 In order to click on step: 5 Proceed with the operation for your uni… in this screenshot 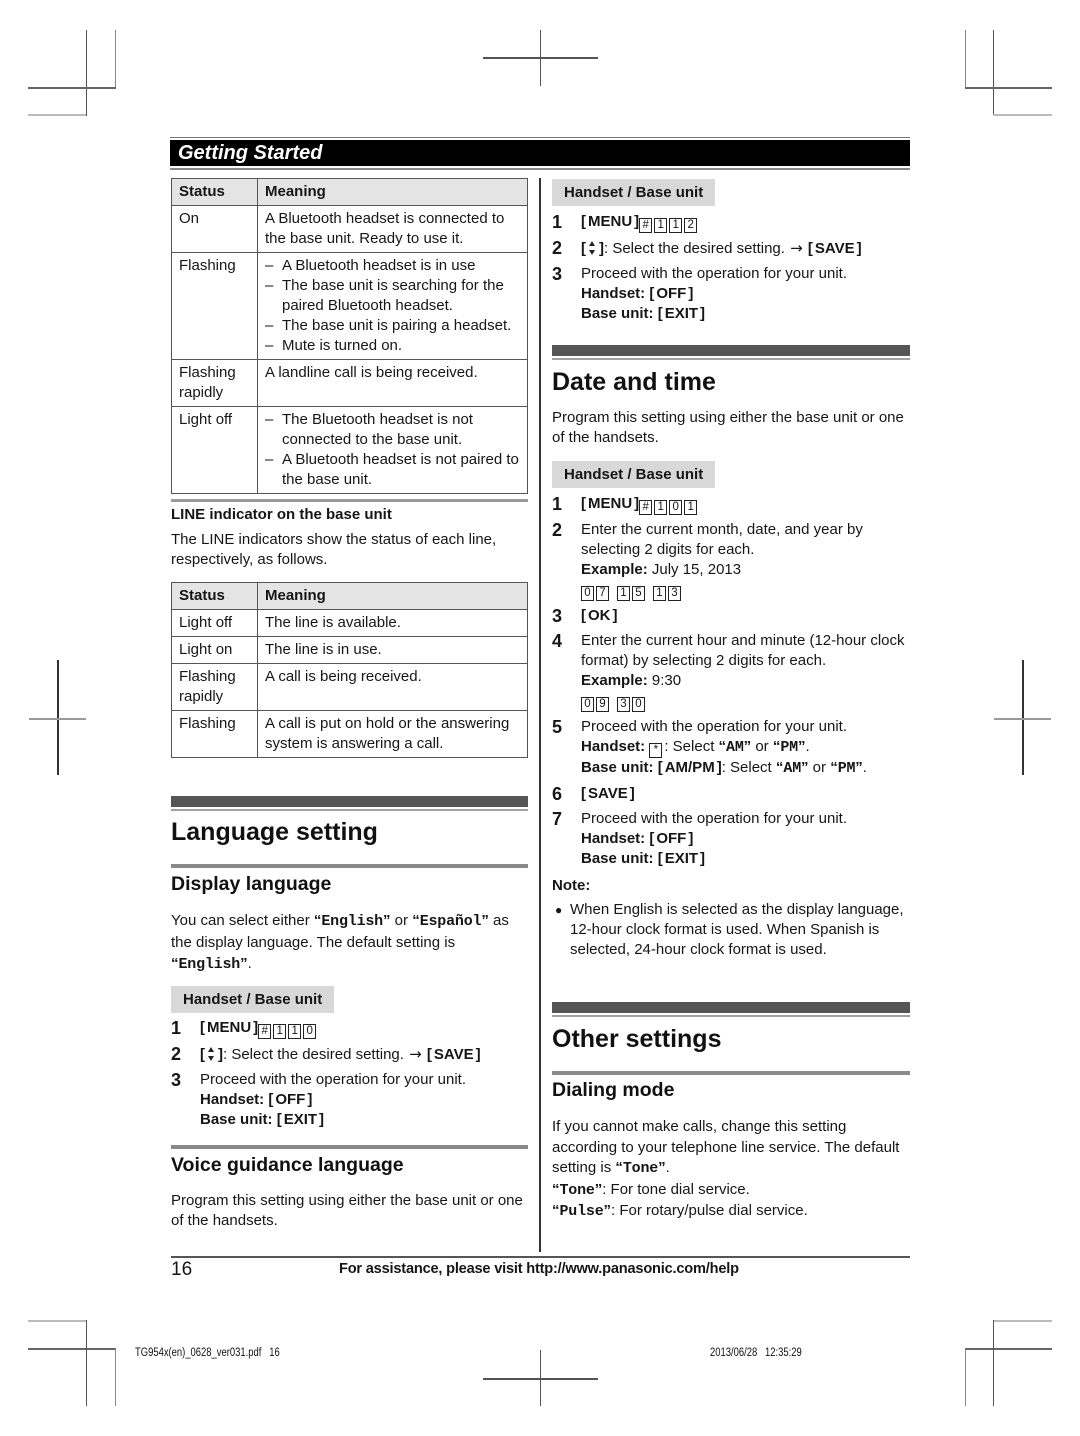, I will do `click(731, 748)`.